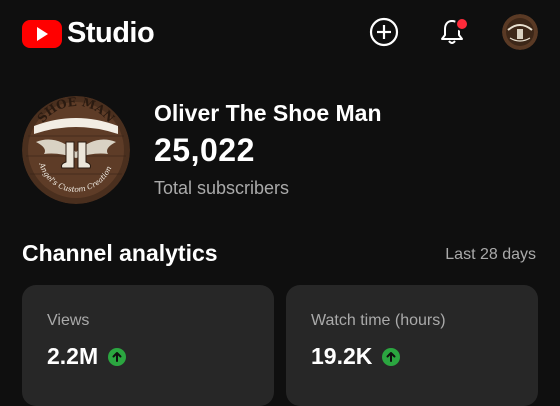  I want to click on subscriber-count: 25,022, so click(204, 150).